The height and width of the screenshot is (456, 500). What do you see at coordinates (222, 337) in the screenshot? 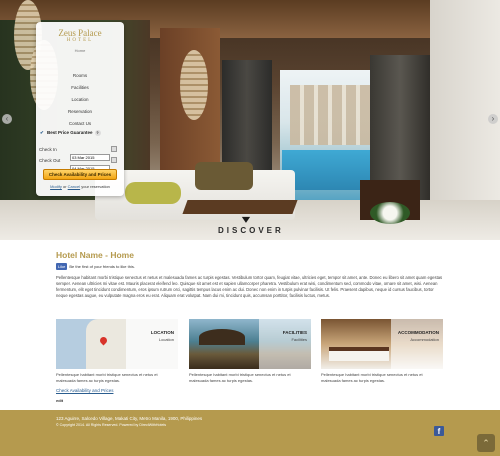
I see `umbrella-shape` at bounding box center [222, 337].